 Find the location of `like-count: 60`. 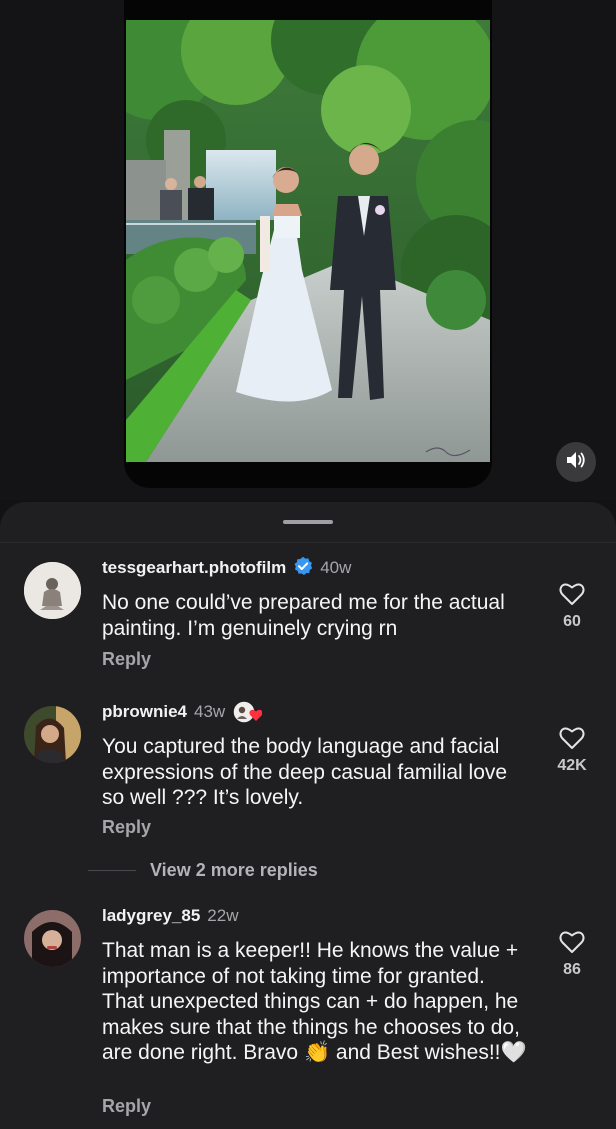

like-count: 60 is located at coordinates (572, 621).